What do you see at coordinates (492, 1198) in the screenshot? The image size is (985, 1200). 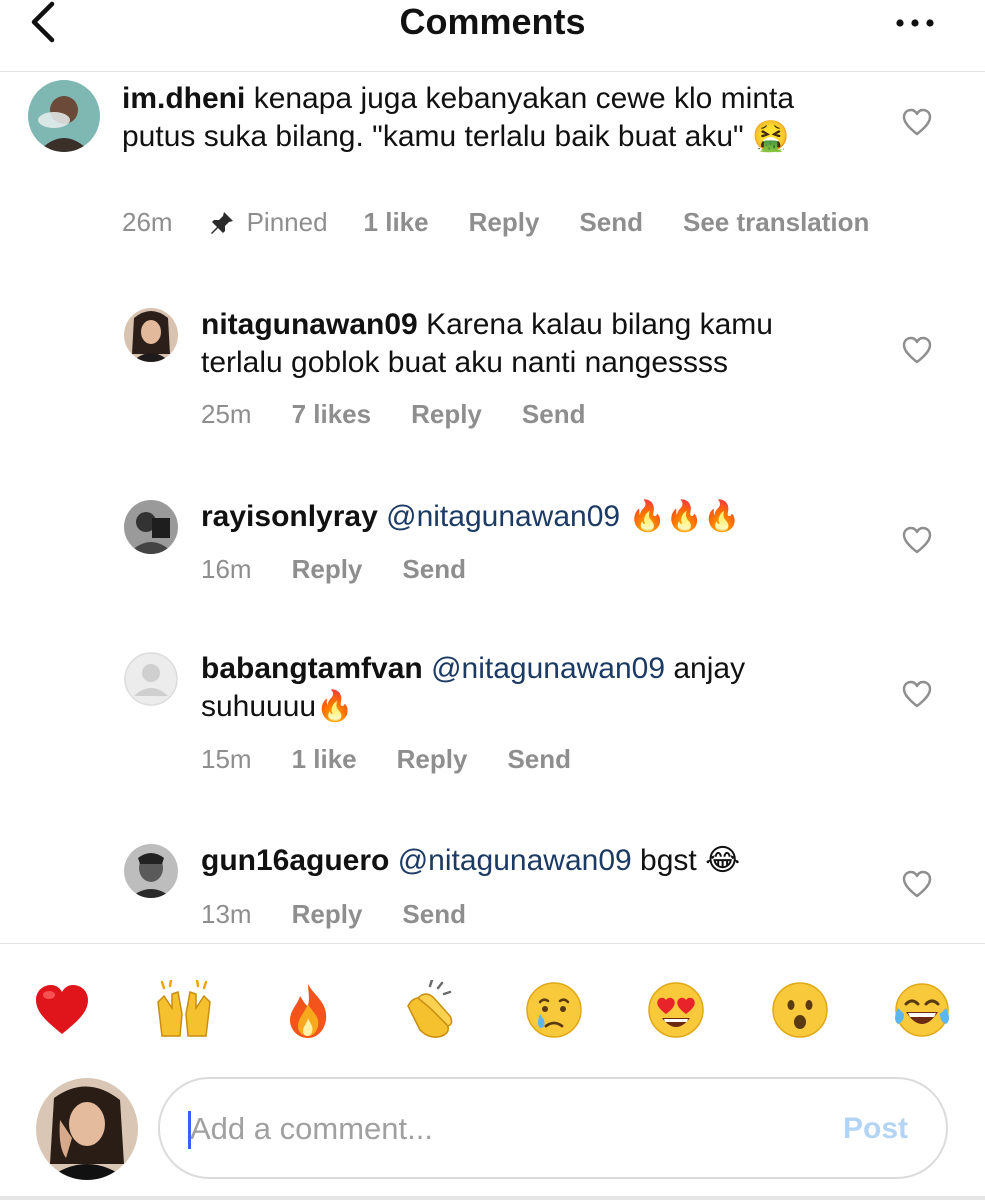 I see `divider` at bounding box center [492, 1198].